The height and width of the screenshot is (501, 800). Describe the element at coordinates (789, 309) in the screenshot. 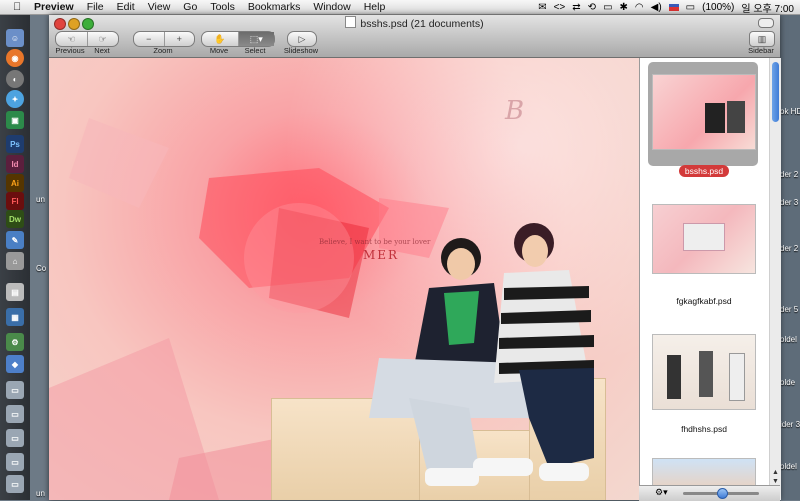

I see `desktop-item-label: der 5` at that location.